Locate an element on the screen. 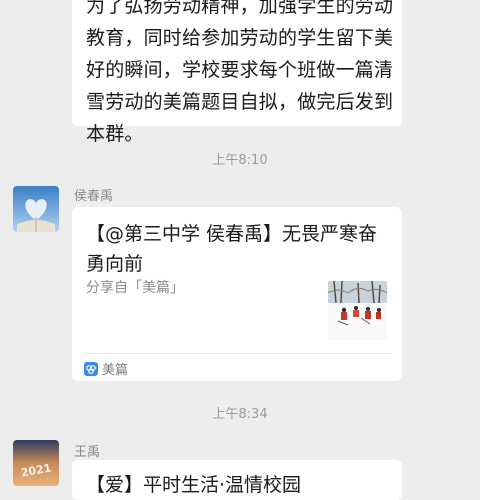 This screenshot has width=480, height=500. card-share-source: 分享自「美篇」 is located at coordinates (135, 288).